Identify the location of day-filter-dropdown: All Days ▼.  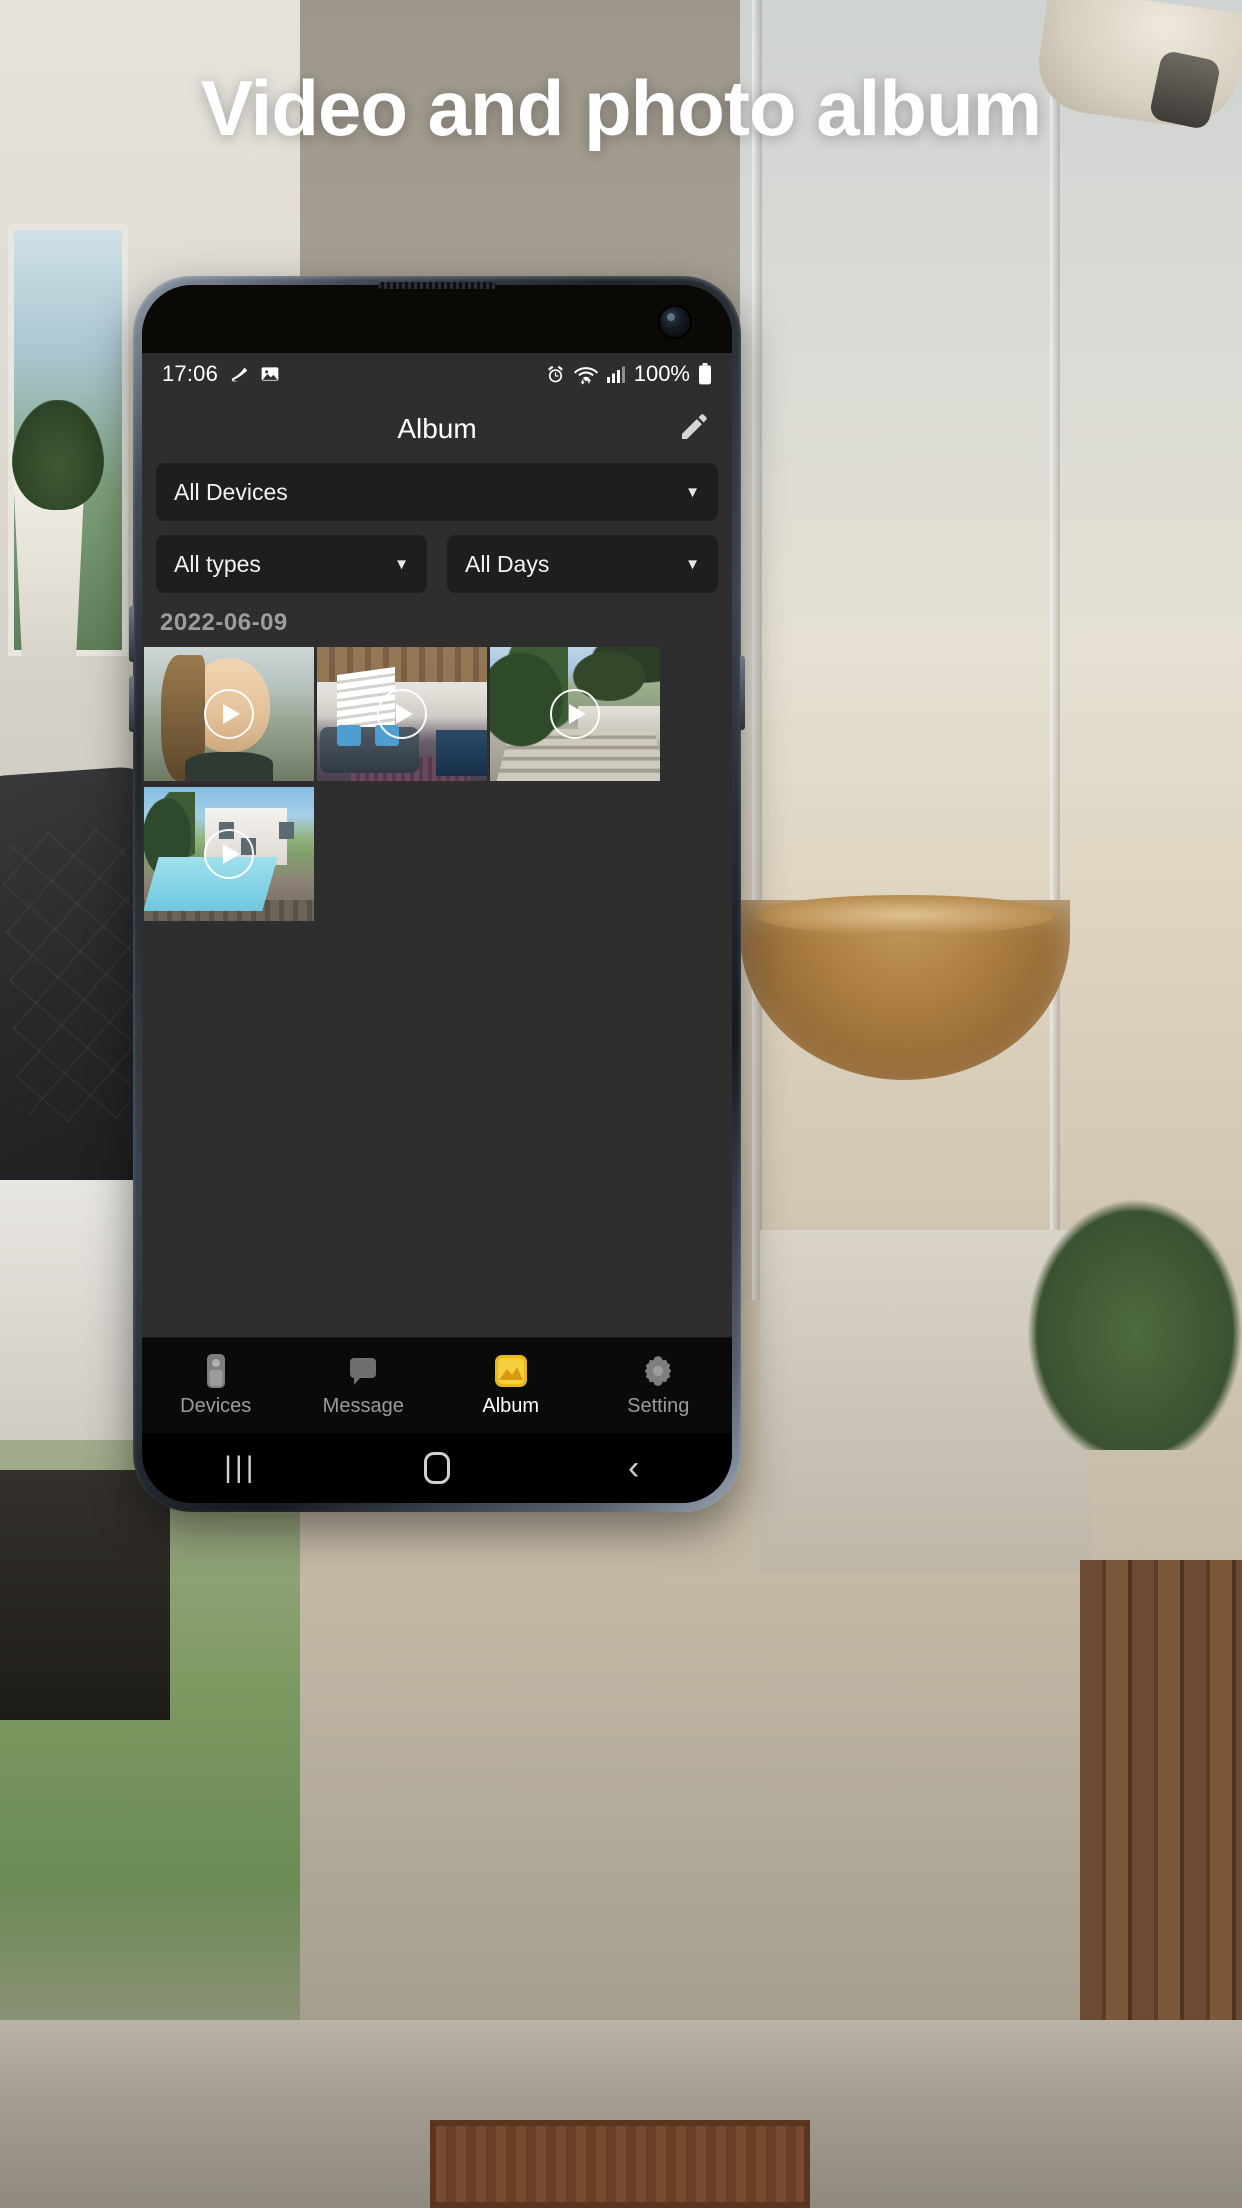
(582, 564).